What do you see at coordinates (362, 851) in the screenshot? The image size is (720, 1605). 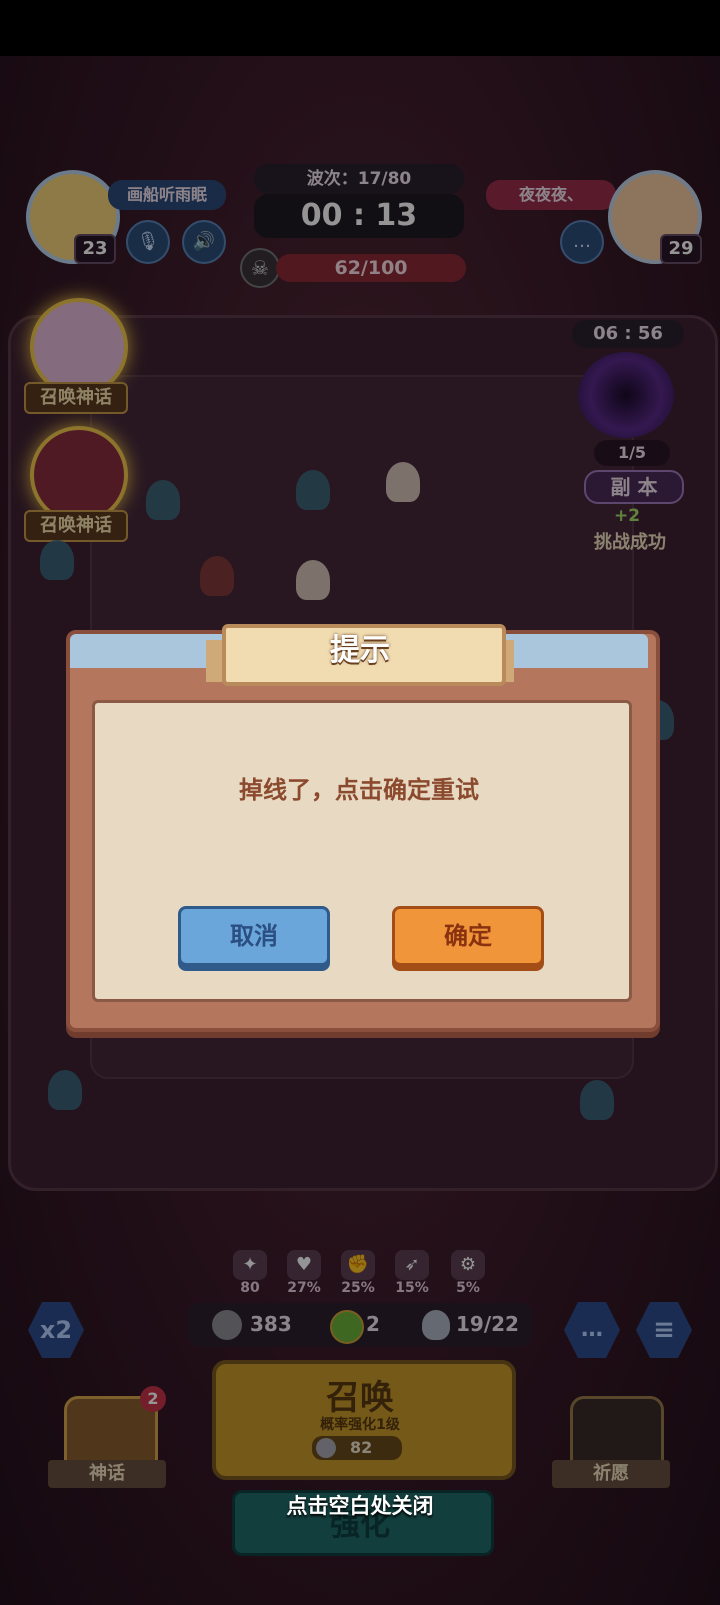 I see `dialog-body` at bounding box center [362, 851].